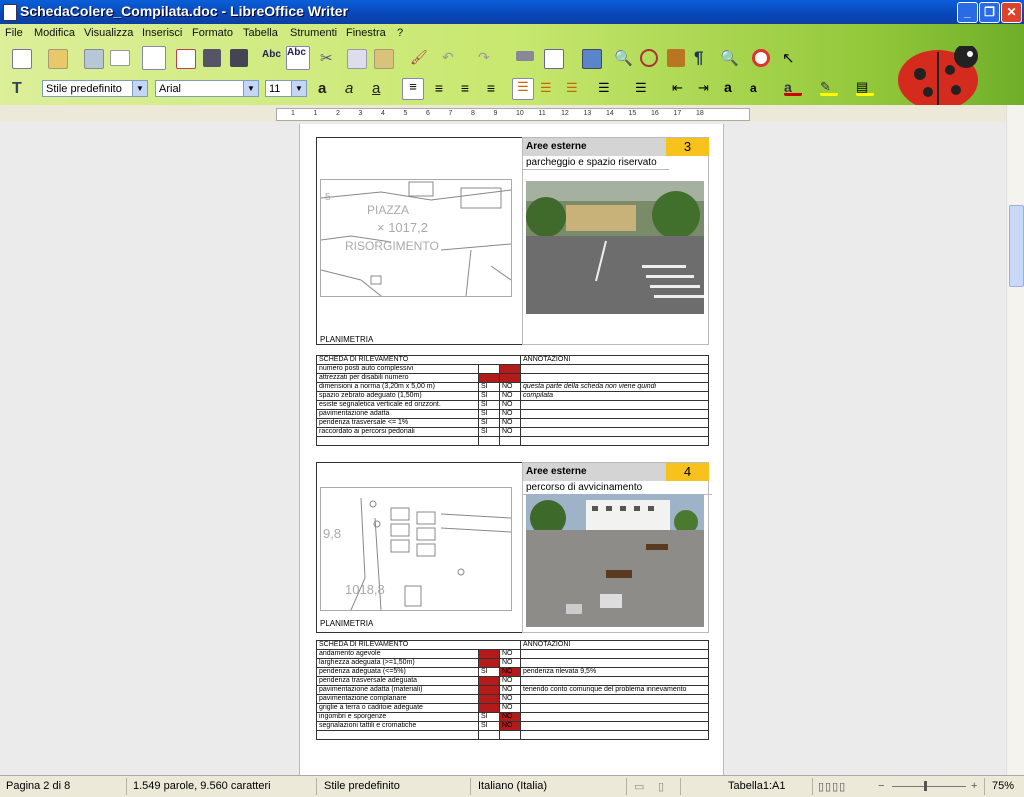  I want to click on menu-finestra: Finestra, so click(366, 33).